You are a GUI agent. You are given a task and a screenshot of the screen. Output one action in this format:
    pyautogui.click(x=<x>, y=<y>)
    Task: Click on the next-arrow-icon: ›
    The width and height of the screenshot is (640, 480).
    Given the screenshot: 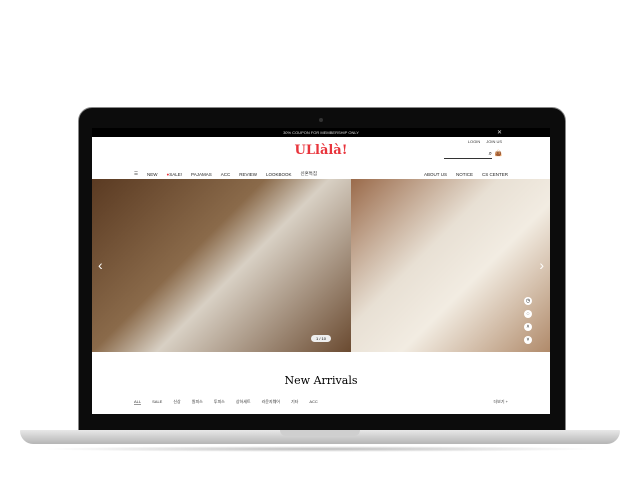 What is the action you would take?
    pyautogui.click(x=541, y=265)
    